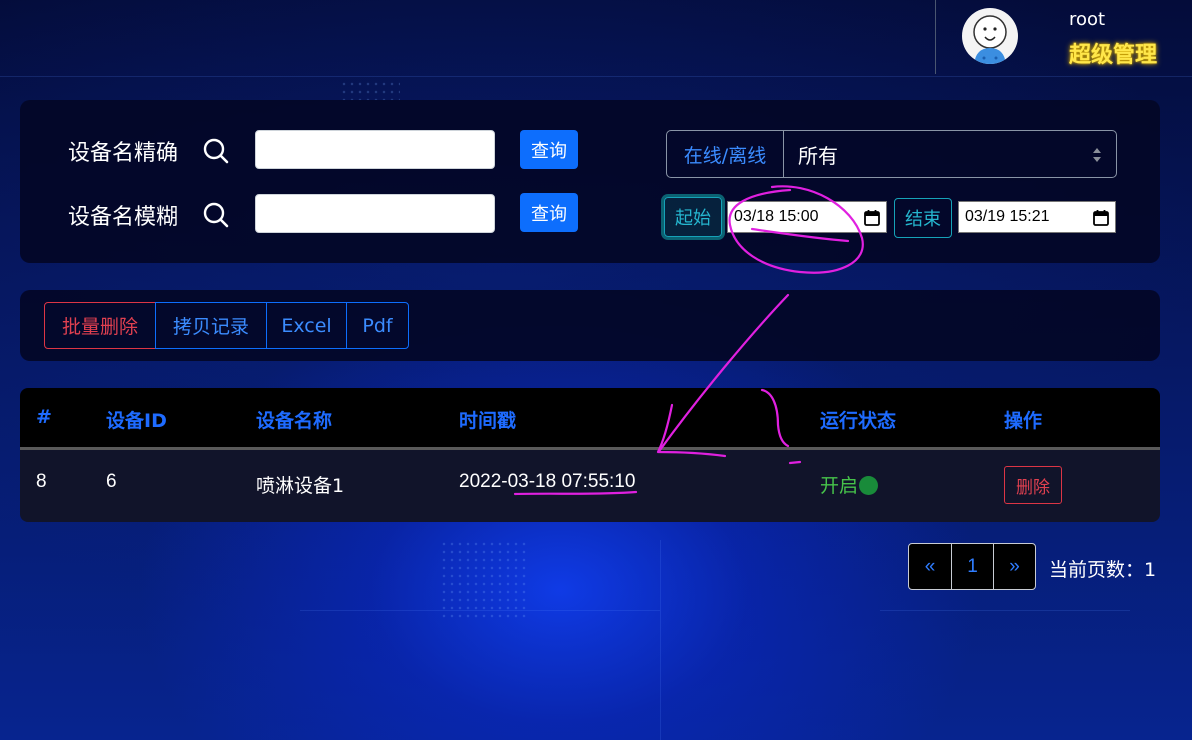 The width and height of the screenshot is (1192, 740). Describe the element at coordinates (858, 421) in the screenshot. I see `column-header-status: 运行状态` at that location.